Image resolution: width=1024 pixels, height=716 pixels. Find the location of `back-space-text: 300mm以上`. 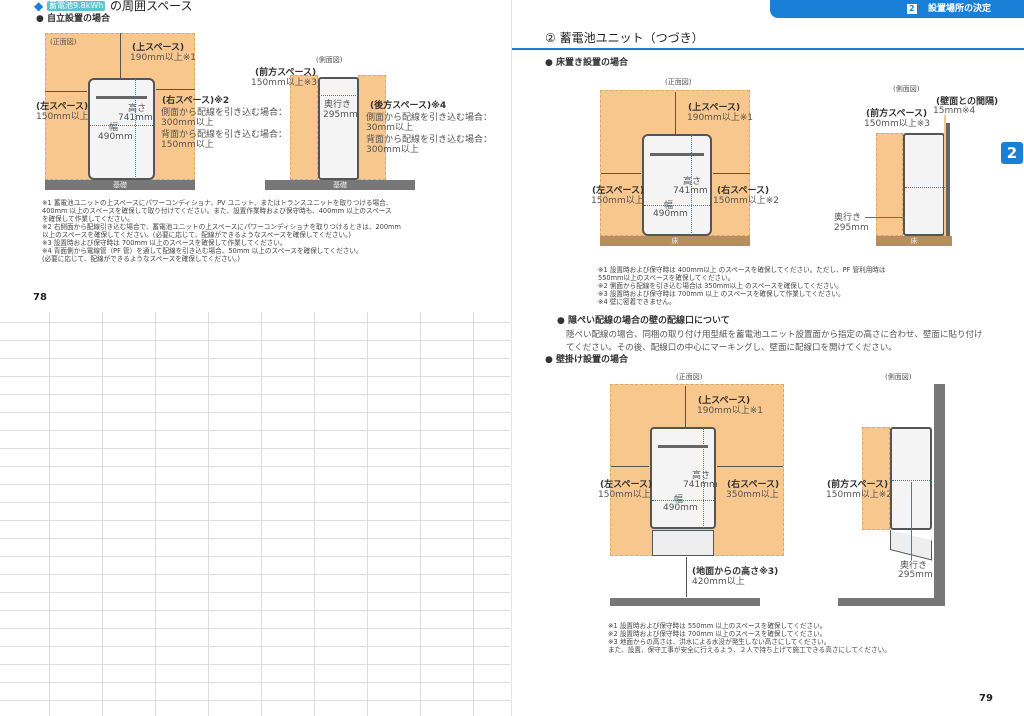

back-space-text: 300mm以上 is located at coordinates (392, 150).